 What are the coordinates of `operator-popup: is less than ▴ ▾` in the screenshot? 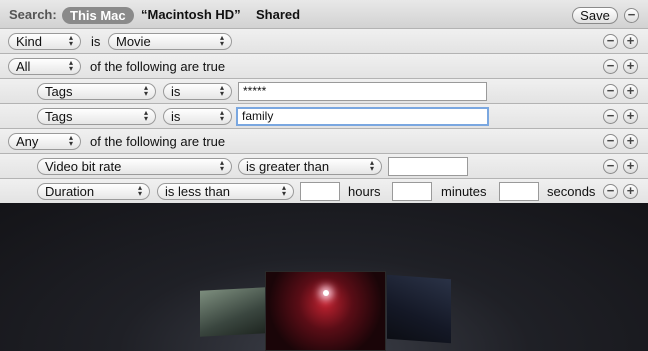 It's located at (225, 191).